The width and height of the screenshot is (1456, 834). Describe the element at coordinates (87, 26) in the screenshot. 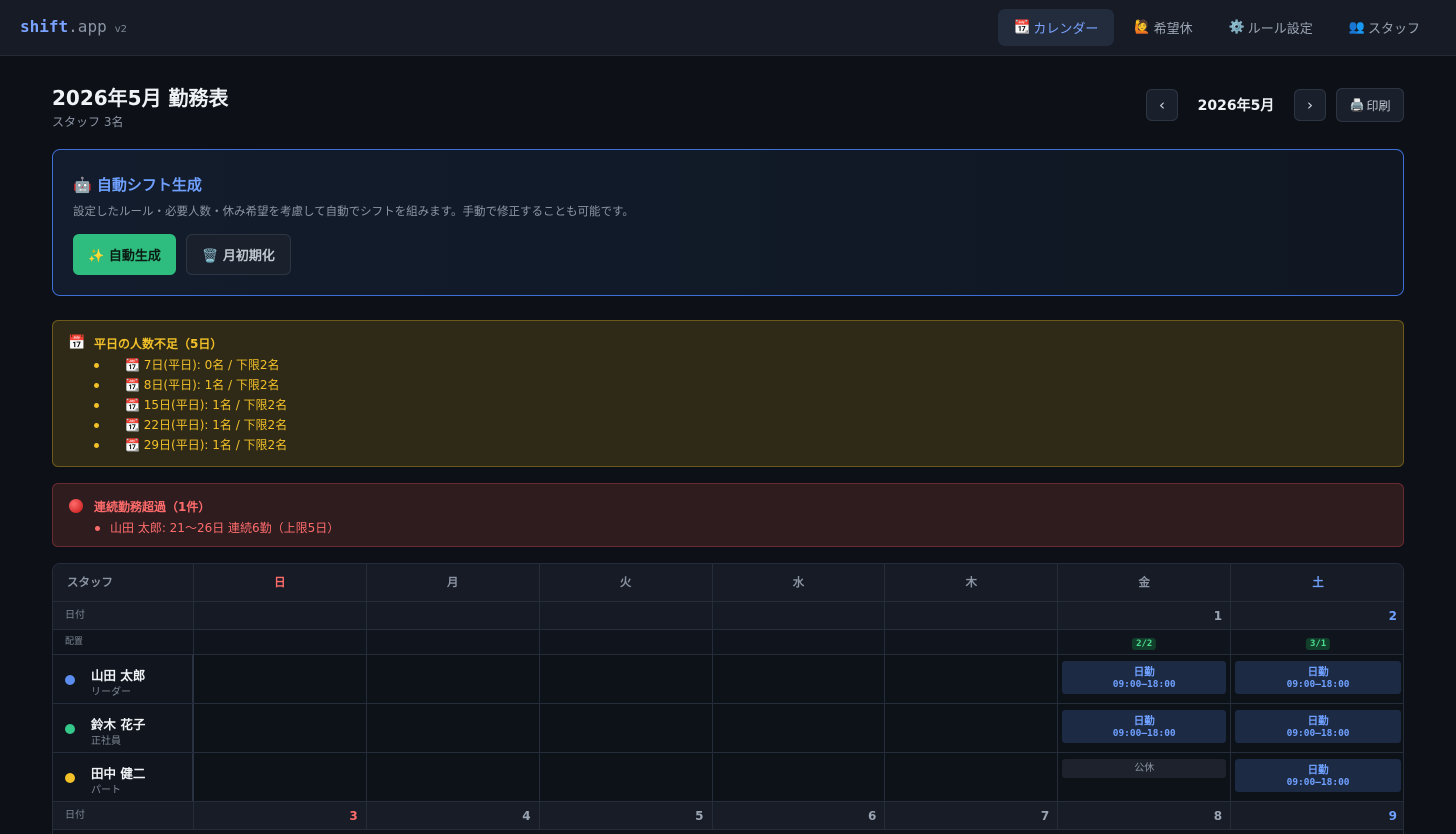

I see `logo-suffix: .app` at that location.